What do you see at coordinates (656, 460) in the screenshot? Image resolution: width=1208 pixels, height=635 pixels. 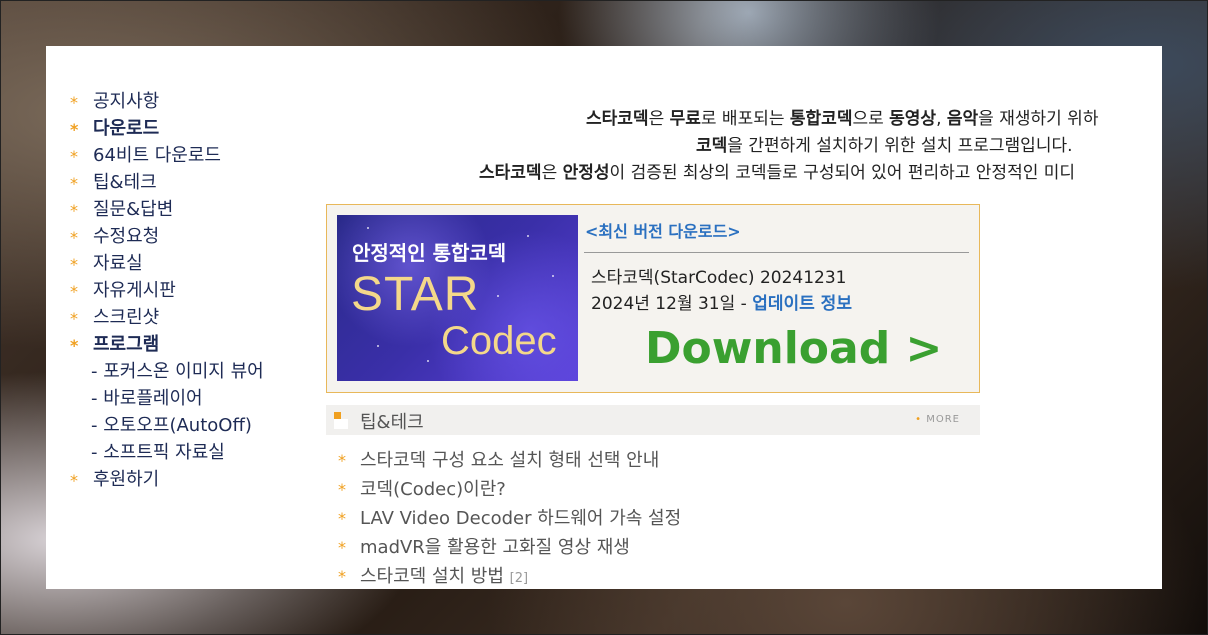 I see `list-item: * 스타코덱 구성 요소 설치 형태 선택 안내` at bounding box center [656, 460].